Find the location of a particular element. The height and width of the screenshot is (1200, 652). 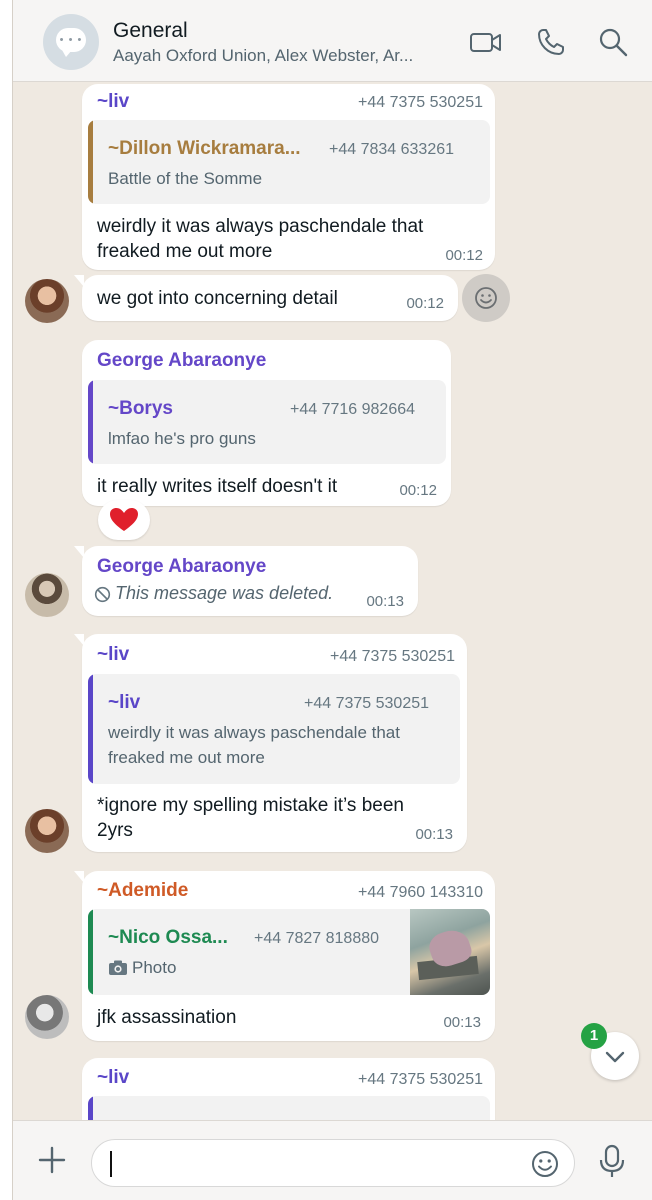

quoted-message is located at coordinates (289, 1108).